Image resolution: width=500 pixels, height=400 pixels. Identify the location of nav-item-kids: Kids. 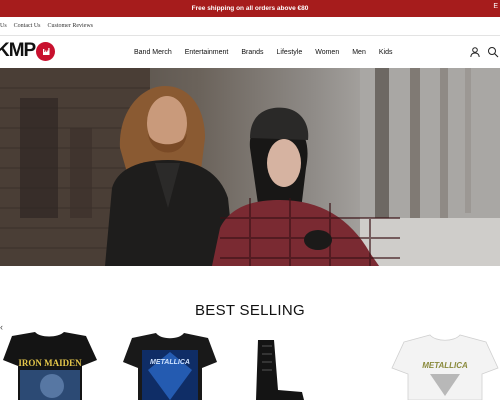
(386, 52).